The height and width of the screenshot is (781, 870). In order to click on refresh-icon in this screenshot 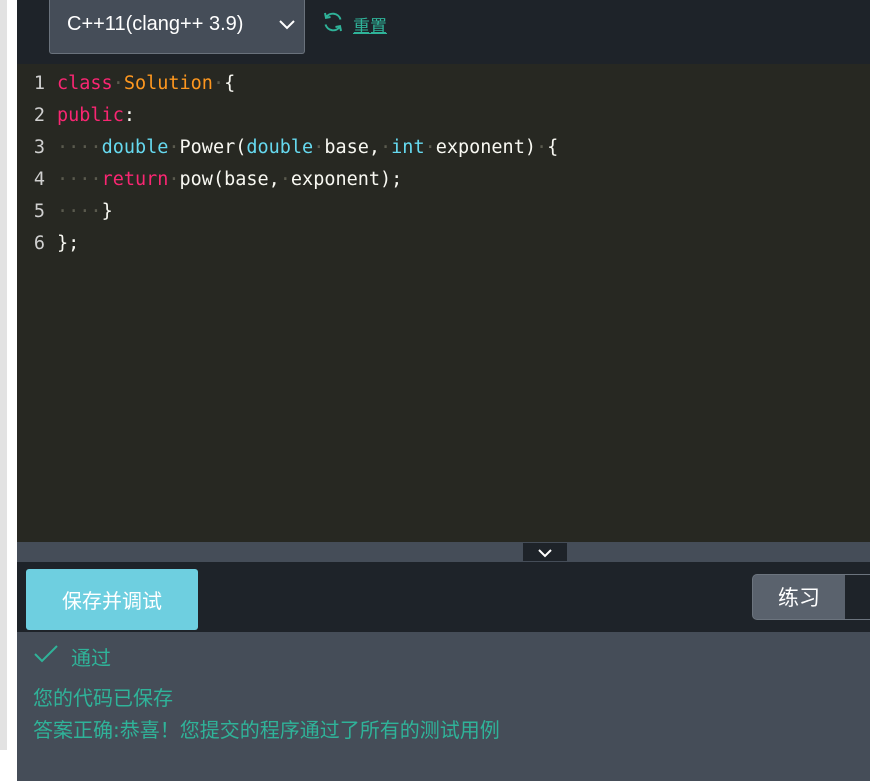, I will do `click(333, 24)`.